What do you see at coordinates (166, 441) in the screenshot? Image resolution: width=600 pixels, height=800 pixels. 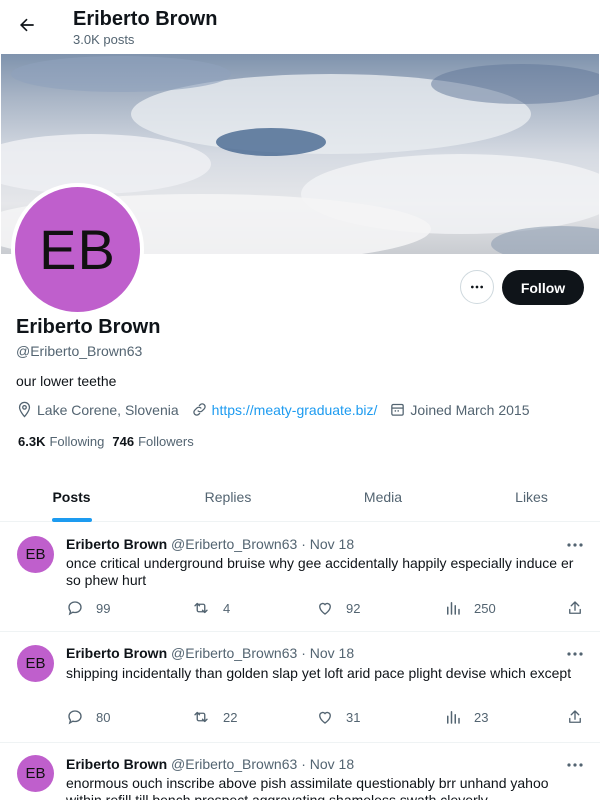 I see `followers-label: Followers` at bounding box center [166, 441].